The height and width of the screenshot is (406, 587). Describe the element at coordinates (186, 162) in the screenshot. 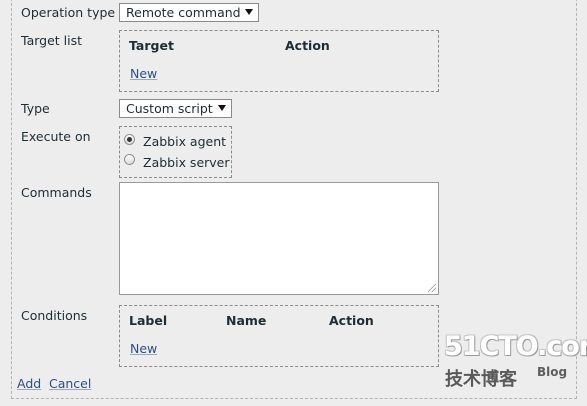

I see `zabbix-server-label: Zabbix server` at that location.